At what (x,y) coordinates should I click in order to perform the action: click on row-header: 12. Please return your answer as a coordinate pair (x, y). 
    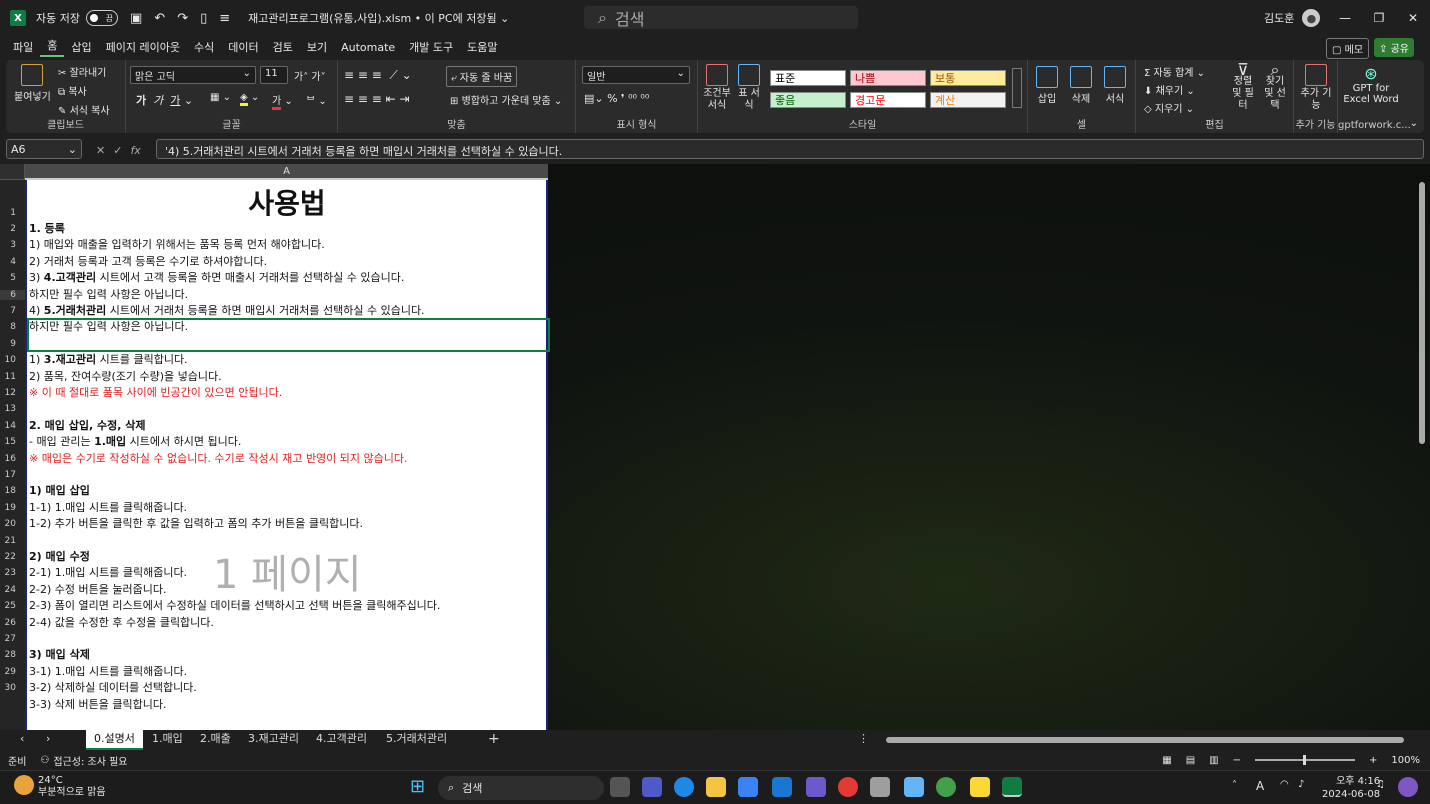
    Looking at the image, I should click on (12, 393).